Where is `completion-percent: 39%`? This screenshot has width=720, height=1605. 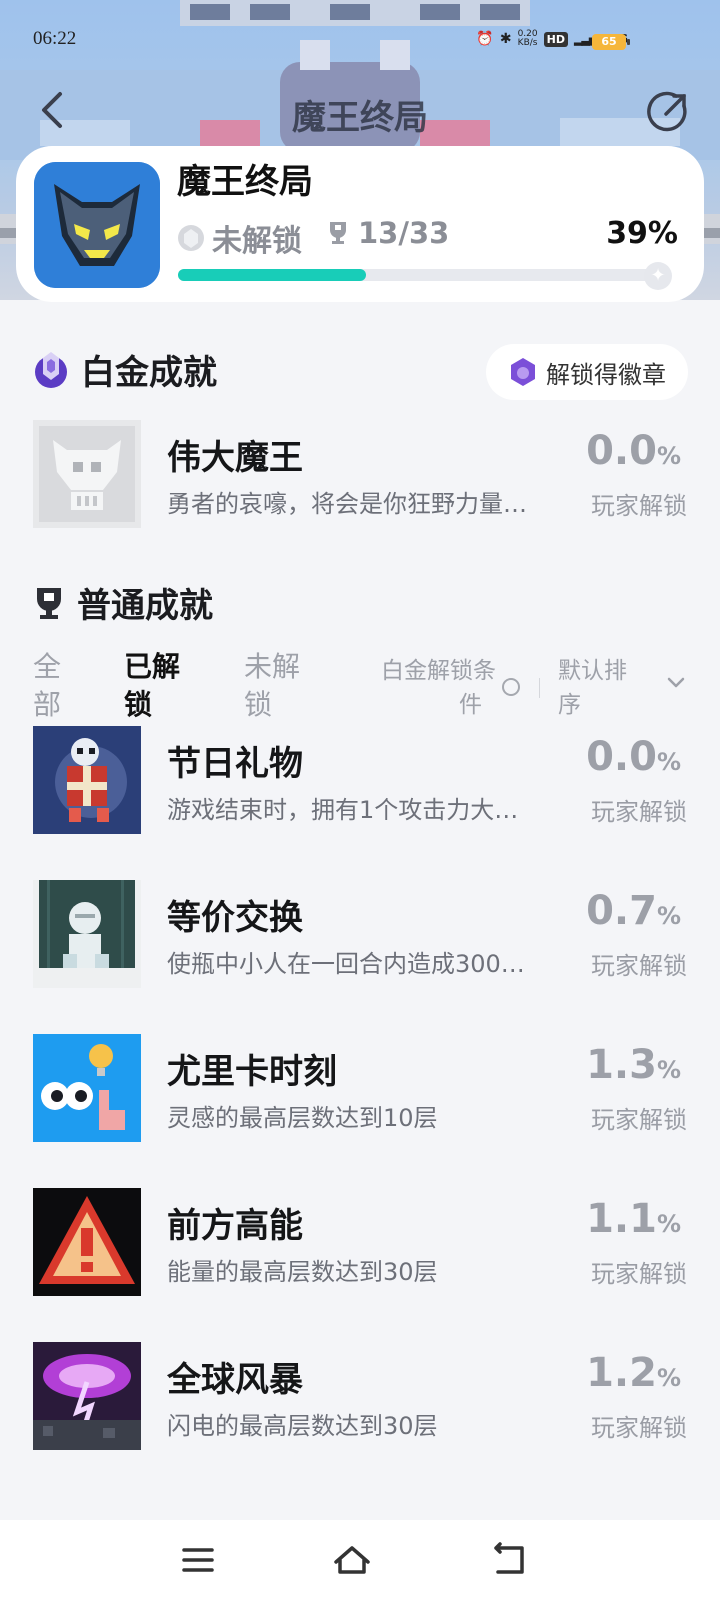
completion-percent: 39% is located at coordinates (642, 233).